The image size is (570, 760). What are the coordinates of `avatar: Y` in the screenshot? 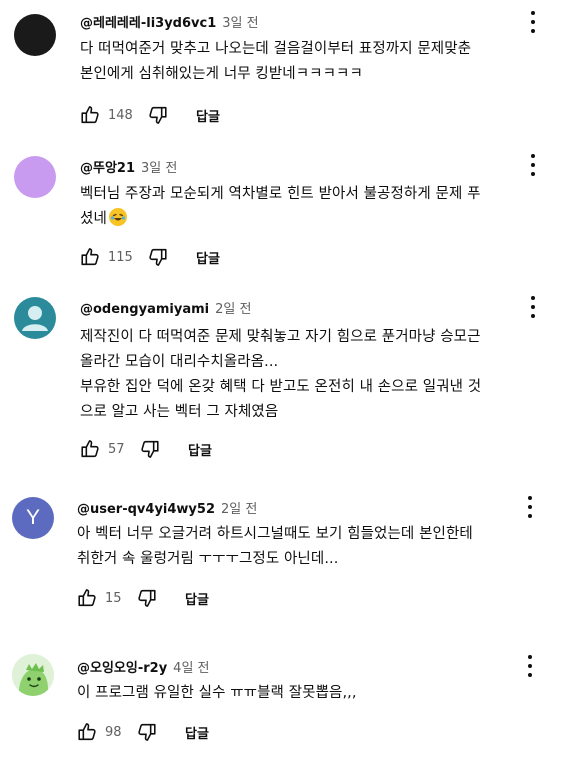 It's located at (33, 518).